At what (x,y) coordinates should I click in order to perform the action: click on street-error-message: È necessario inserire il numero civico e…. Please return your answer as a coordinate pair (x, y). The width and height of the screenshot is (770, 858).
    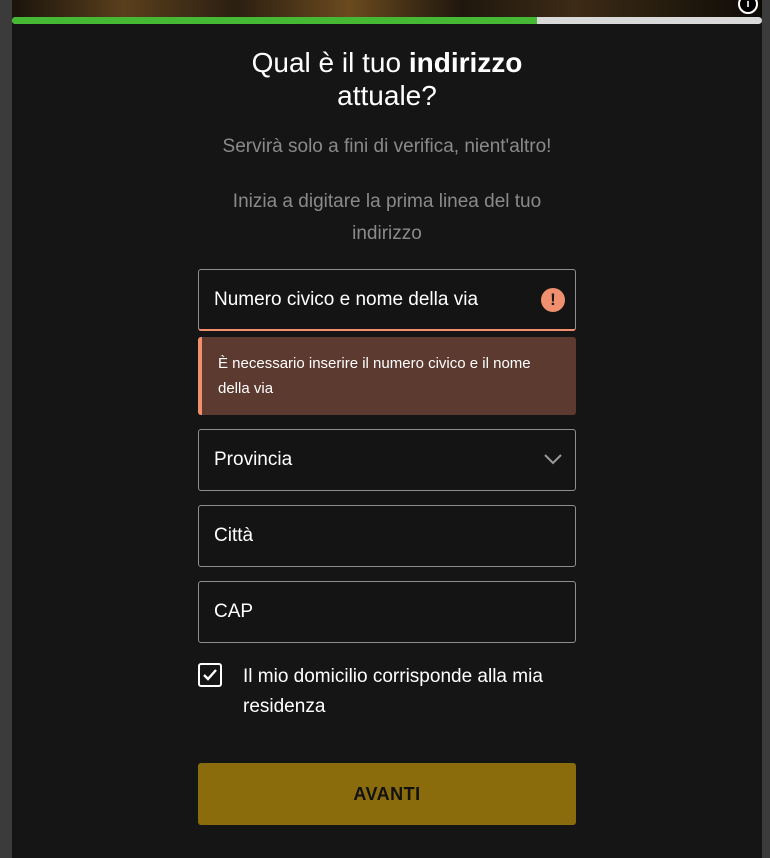
    Looking at the image, I should click on (387, 376).